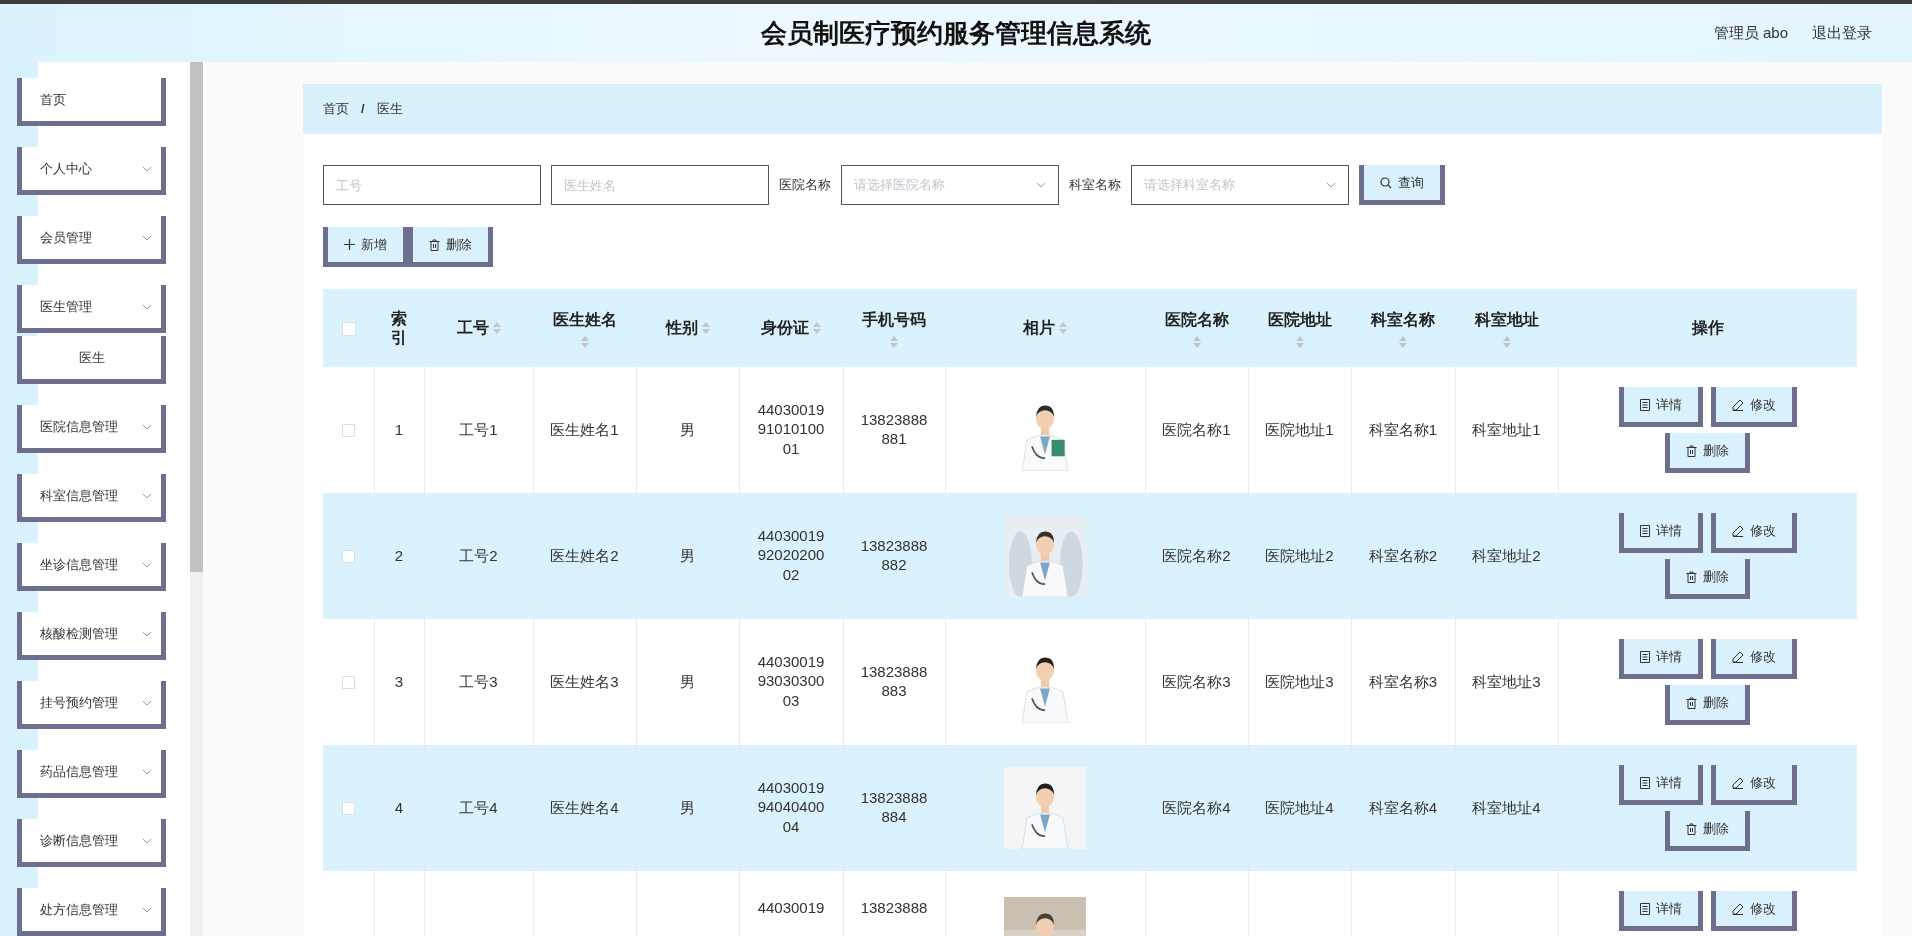 The image size is (1912, 936). What do you see at coordinates (1506, 320) in the screenshot?
I see `column-header: 科室地址` at bounding box center [1506, 320].